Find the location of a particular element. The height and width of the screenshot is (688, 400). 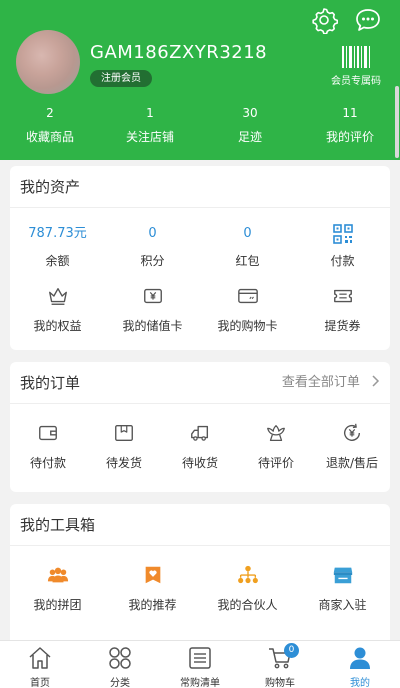

tab-label: 常购清单 is located at coordinates (200, 683).